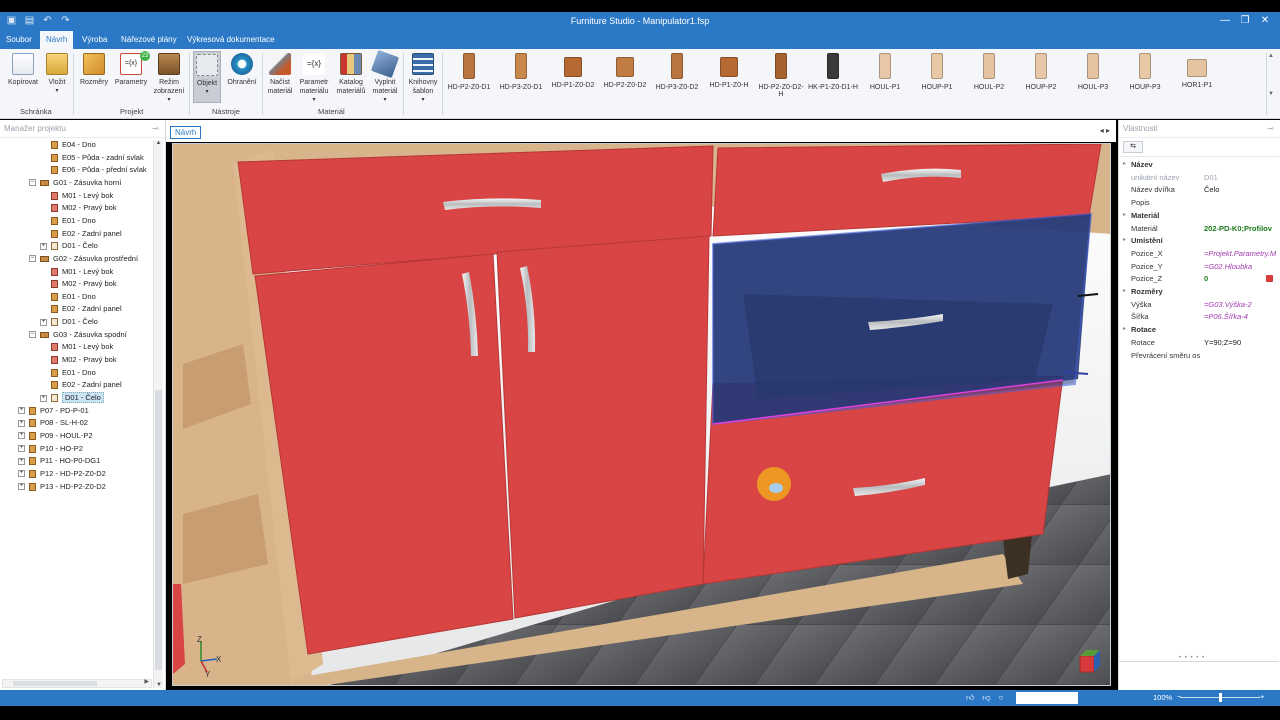 The image size is (1280, 720). Describe the element at coordinates (280, 74) in the screenshot. I see `load-material-button: Načíst materiál` at that location.